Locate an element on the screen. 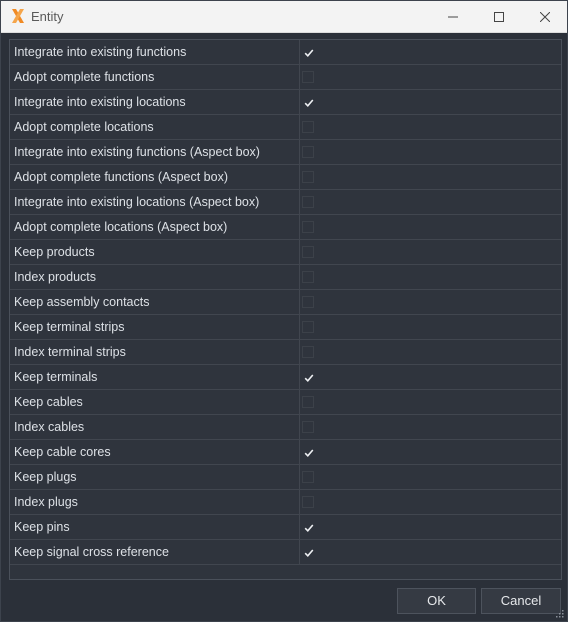 Image resolution: width=568 pixels, height=622 pixels. table-row: Keep terminals is located at coordinates (285, 377).